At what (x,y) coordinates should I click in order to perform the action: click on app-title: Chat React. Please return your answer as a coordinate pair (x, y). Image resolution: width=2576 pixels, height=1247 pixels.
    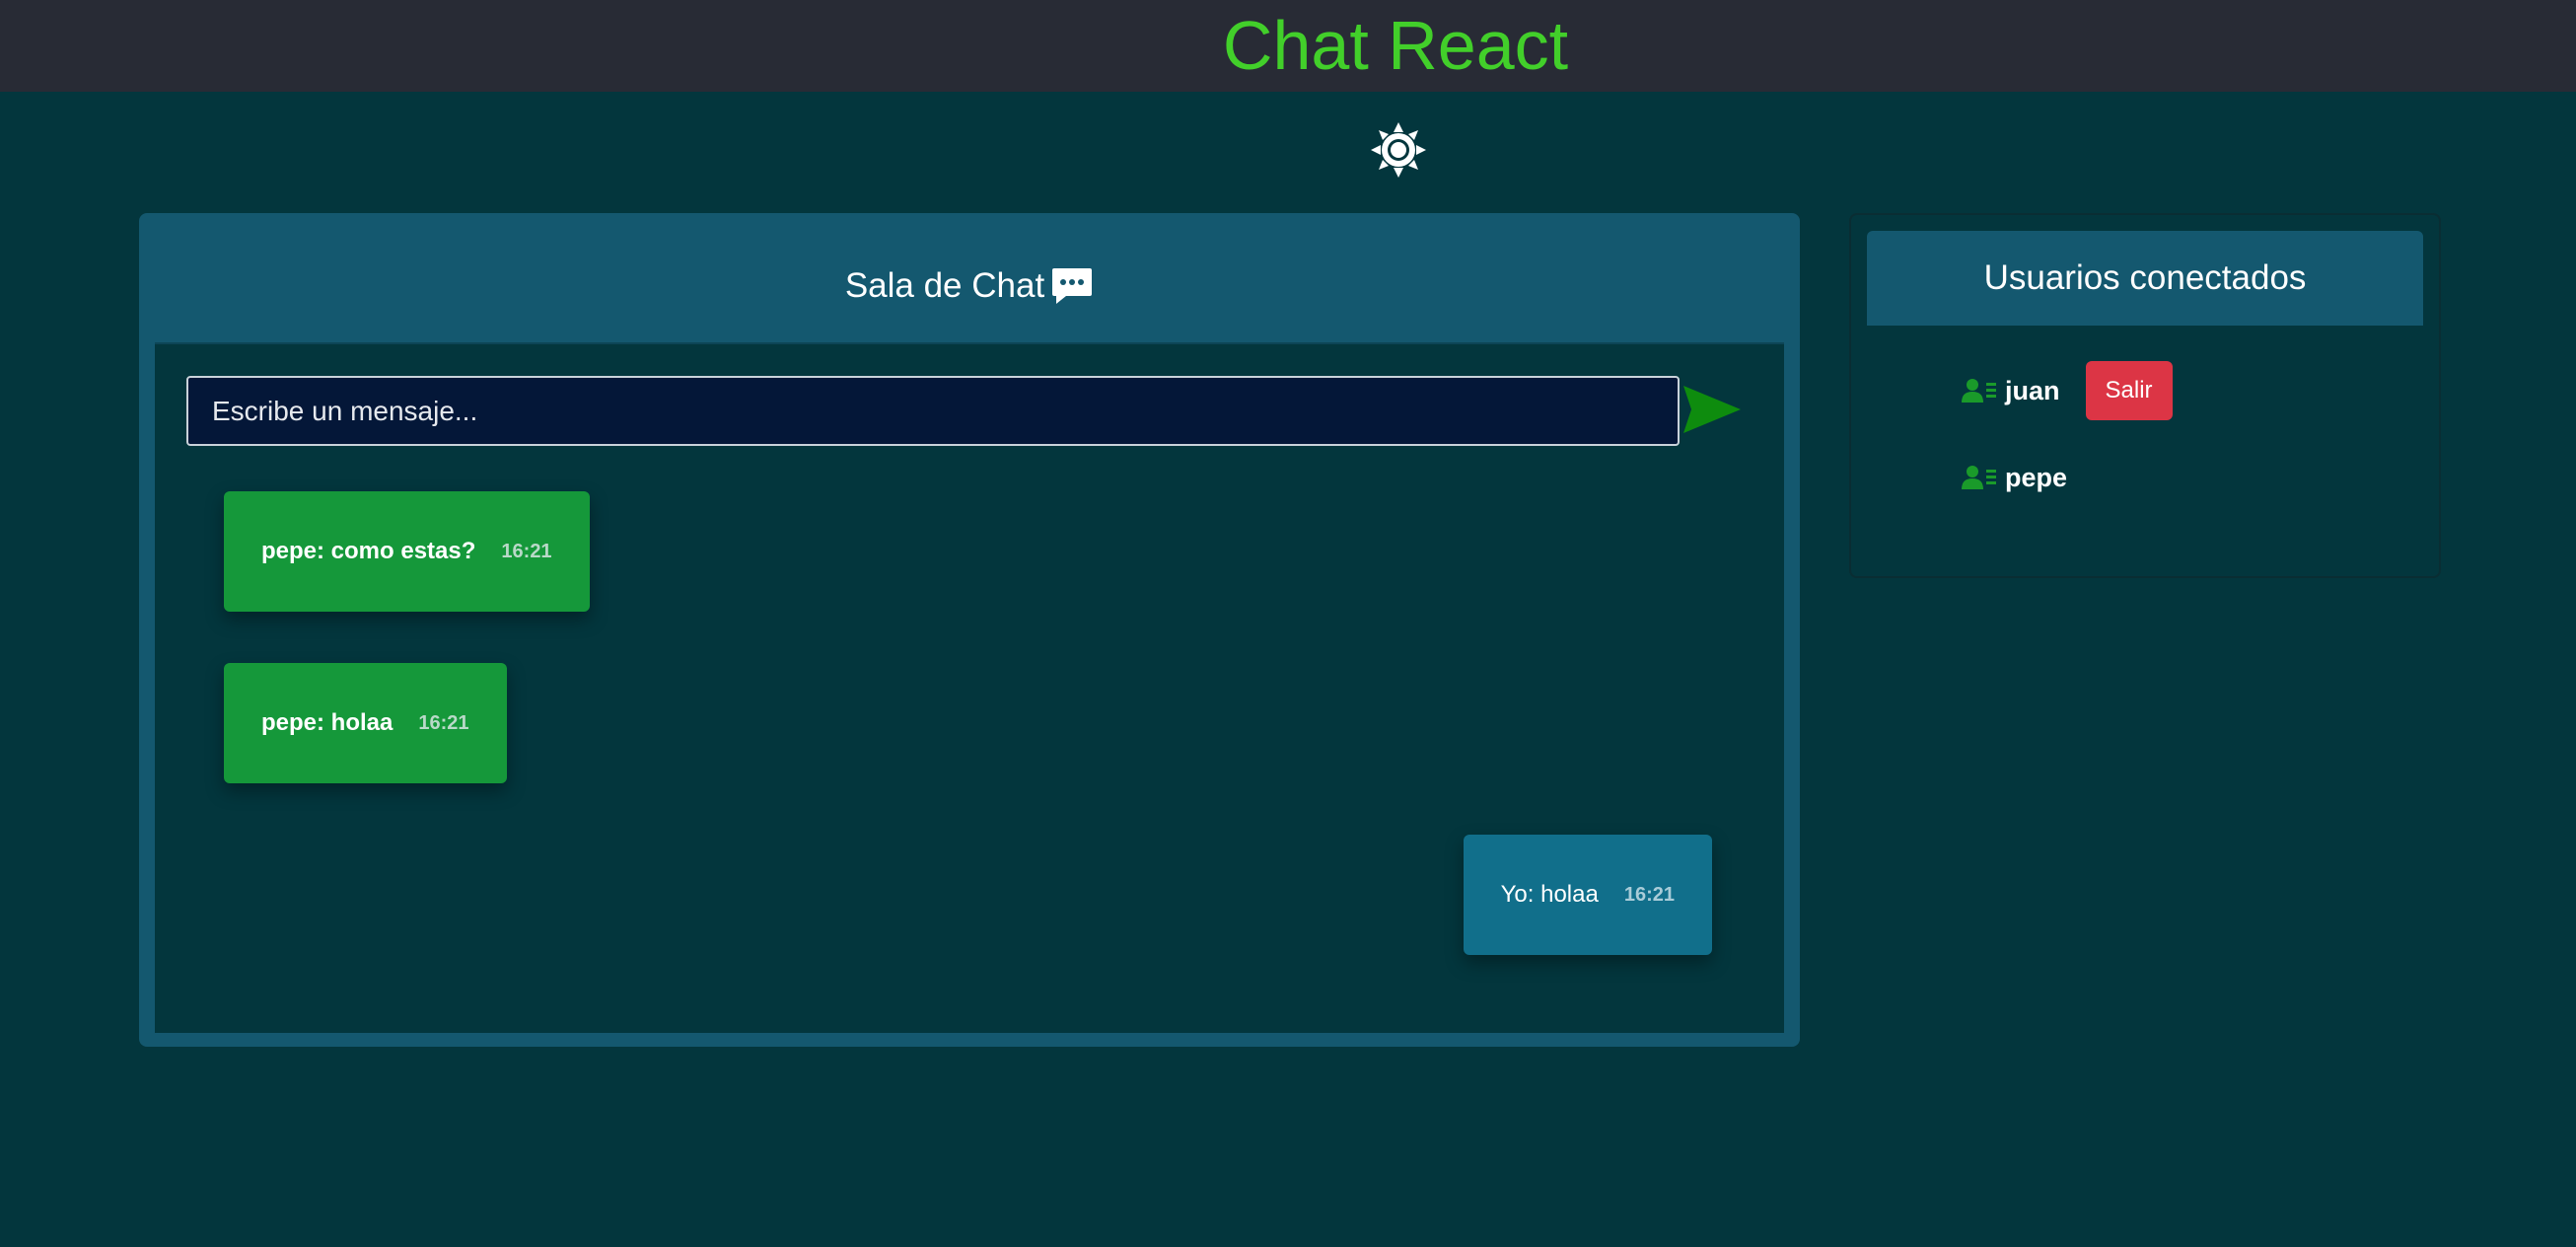
    Looking at the image, I should click on (1395, 45).